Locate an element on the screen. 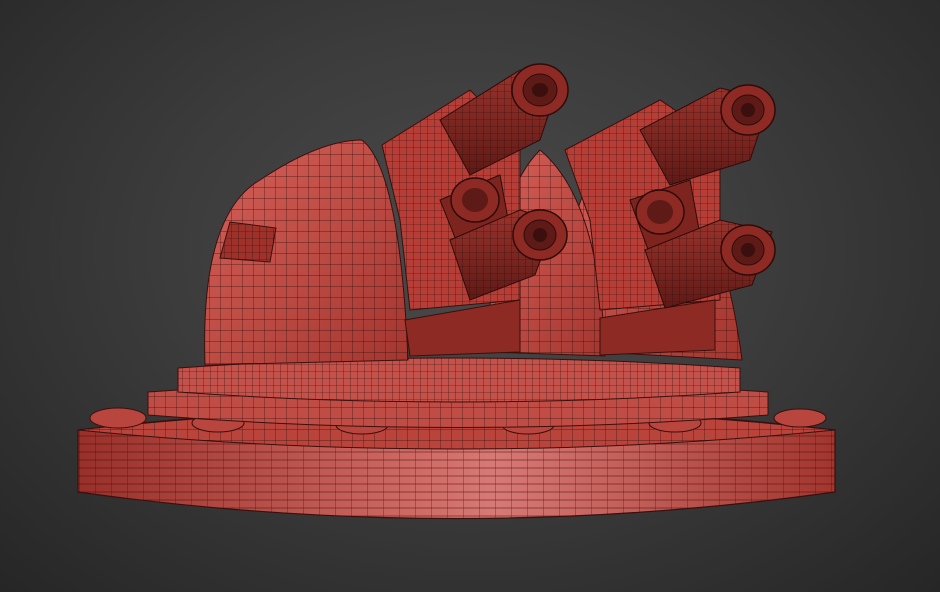  plinth-step is located at coordinates (458, 392).